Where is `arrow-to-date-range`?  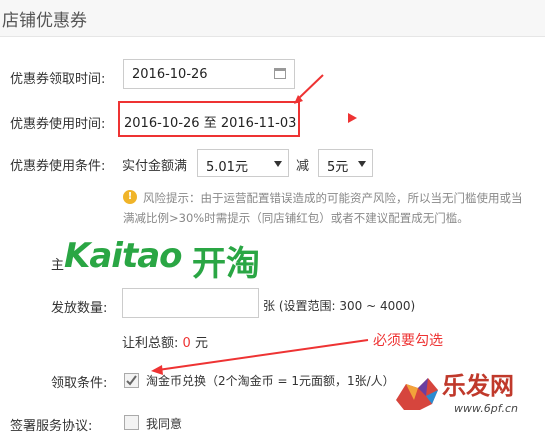 arrow-to-date-range is located at coordinates (310, 87).